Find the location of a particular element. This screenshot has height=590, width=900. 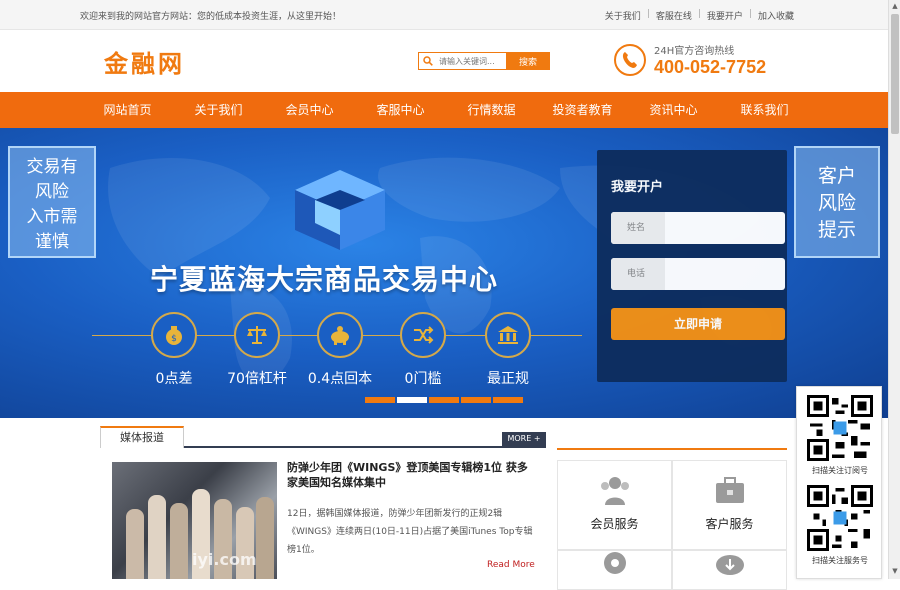

phone-field: 电话 is located at coordinates (698, 274).